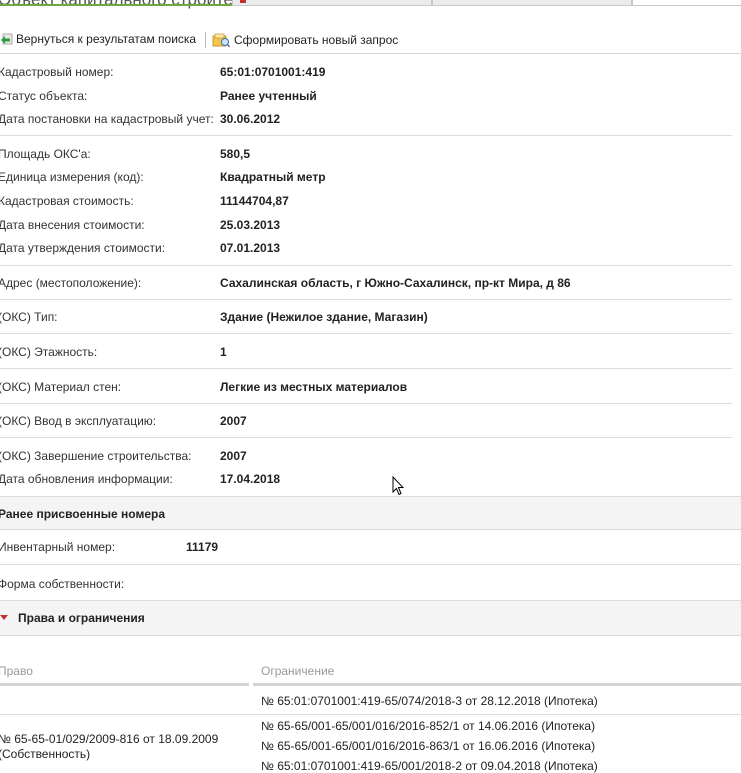 Image resolution: width=741 pixels, height=773 pixels. What do you see at coordinates (324, 317) in the screenshot?
I see `field-value: Здание (Нежилое здание, Магазин)` at bounding box center [324, 317].